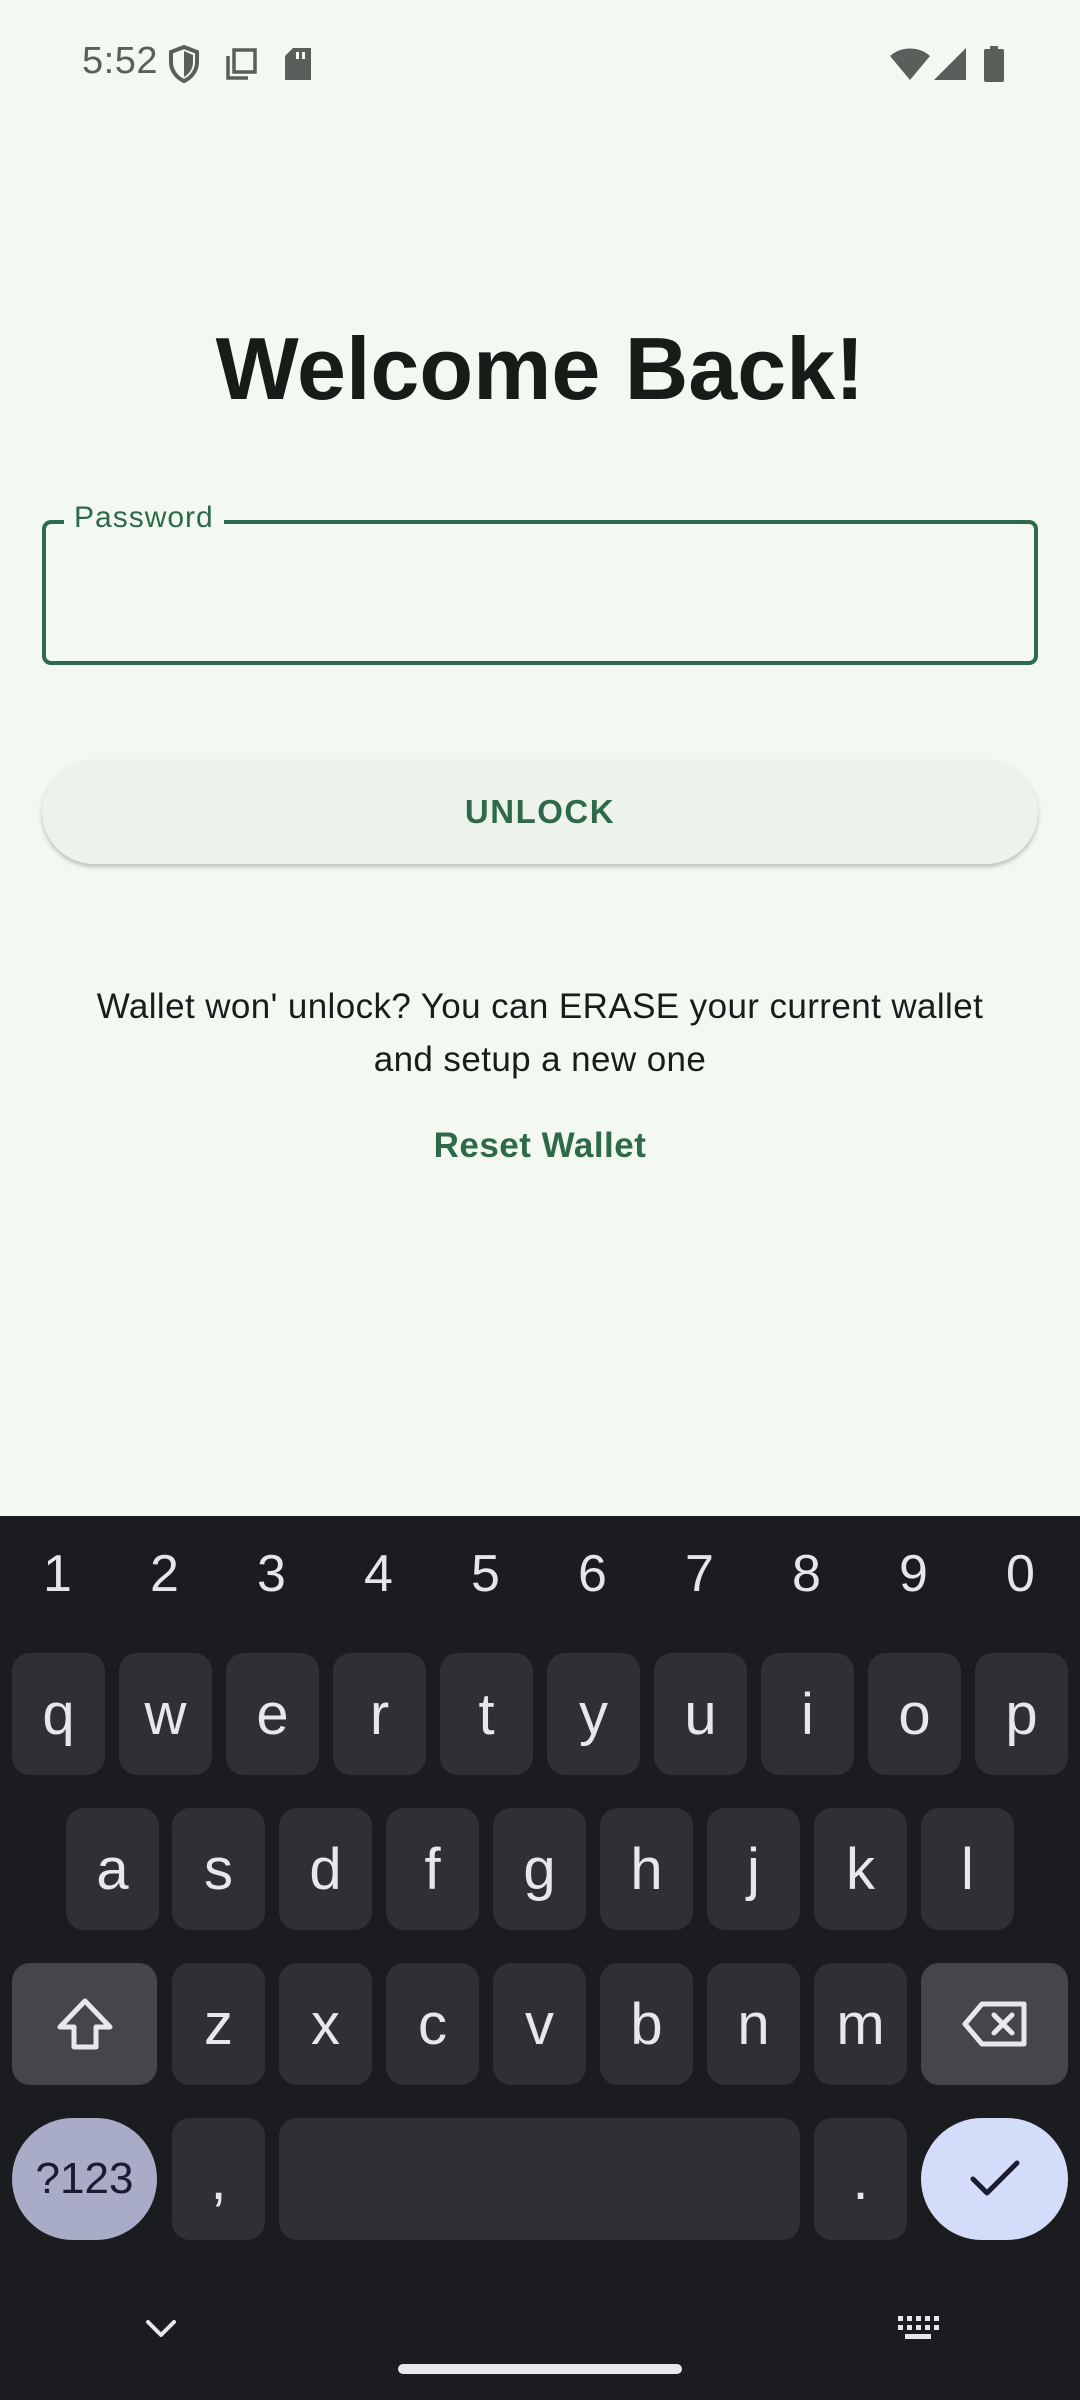  I want to click on reset-info-line-2: and setup a new one, so click(540, 1059).